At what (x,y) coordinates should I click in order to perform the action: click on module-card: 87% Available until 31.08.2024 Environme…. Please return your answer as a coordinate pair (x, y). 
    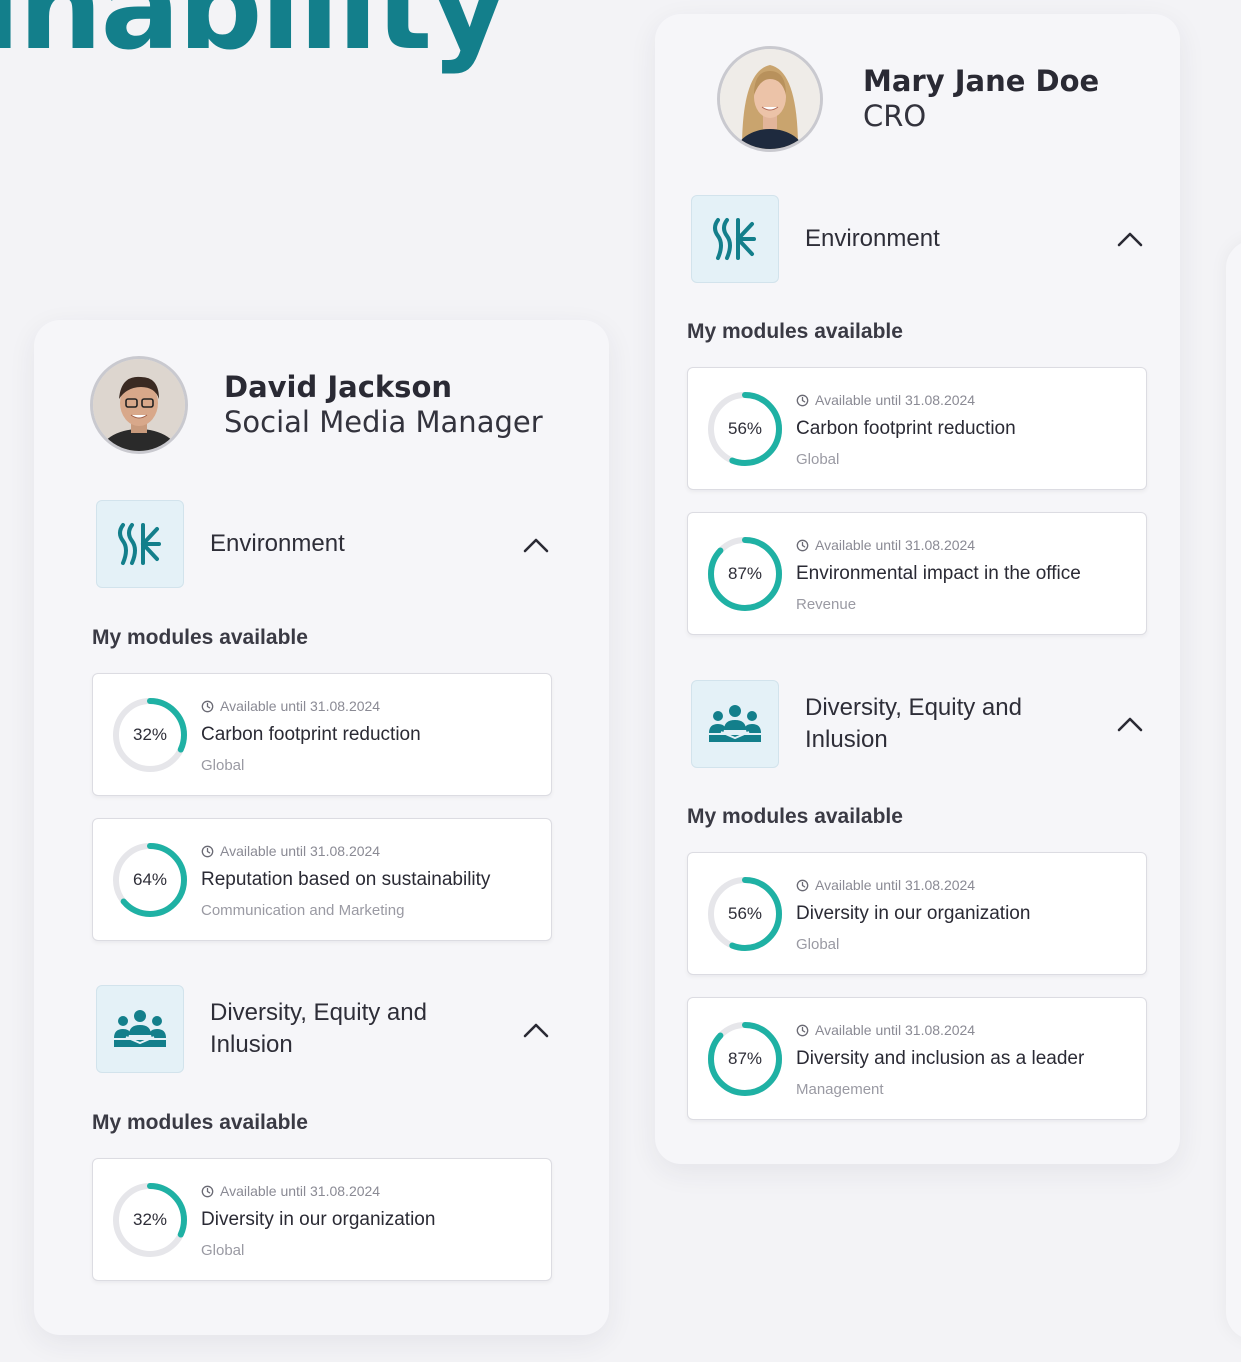
    Looking at the image, I should click on (917, 573).